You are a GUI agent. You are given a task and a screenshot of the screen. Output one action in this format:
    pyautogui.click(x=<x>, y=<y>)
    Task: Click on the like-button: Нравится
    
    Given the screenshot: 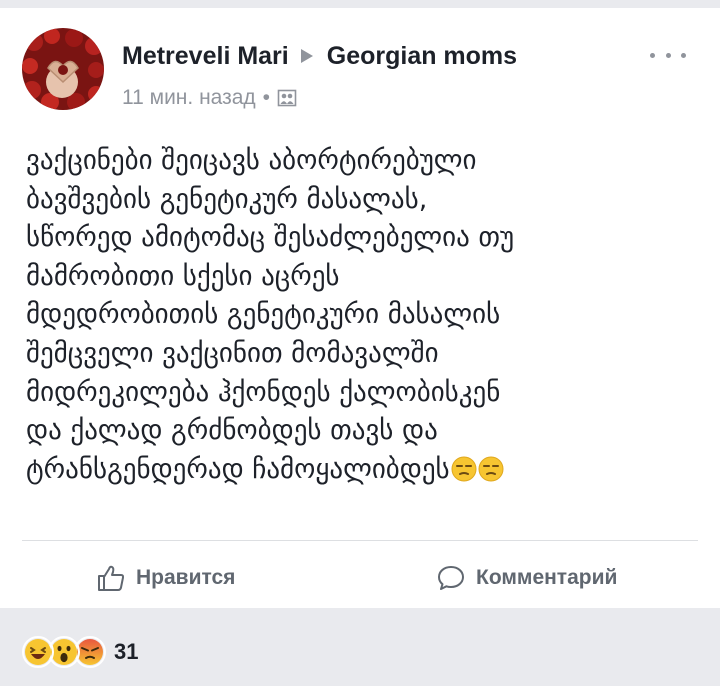 What is the action you would take?
    pyautogui.click(x=165, y=578)
    